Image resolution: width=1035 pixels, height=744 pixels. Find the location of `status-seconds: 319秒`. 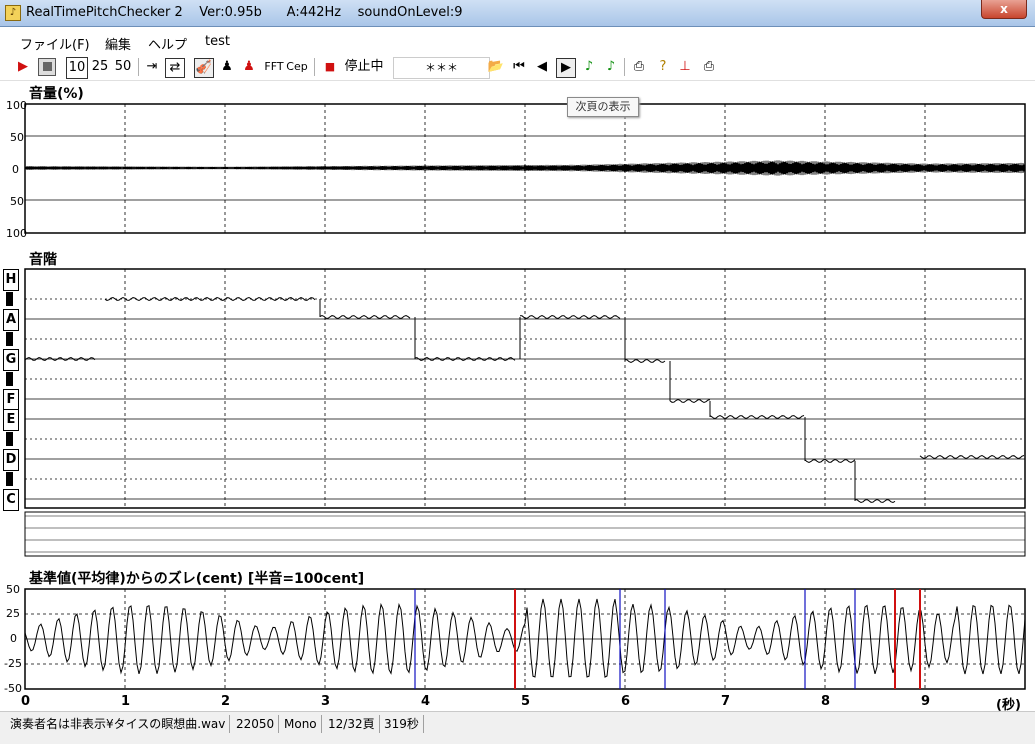

status-seconds: 319秒 is located at coordinates (402, 724).